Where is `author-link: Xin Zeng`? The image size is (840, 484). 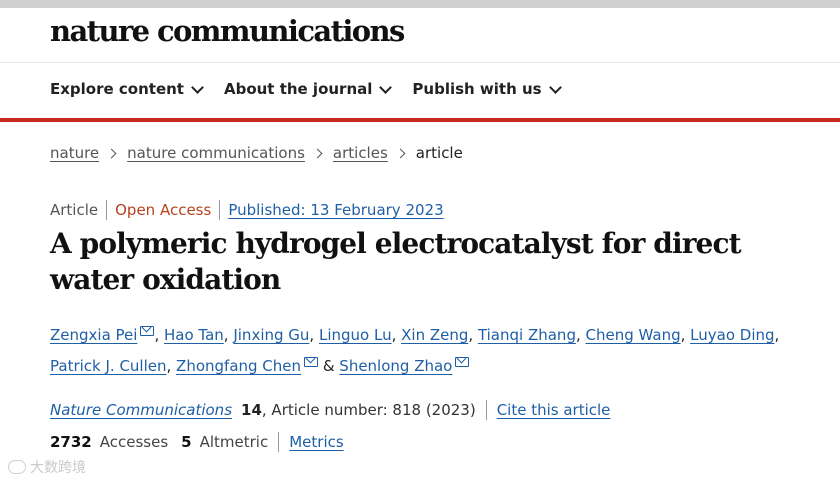
author-link: Xin Zeng is located at coordinates (434, 335).